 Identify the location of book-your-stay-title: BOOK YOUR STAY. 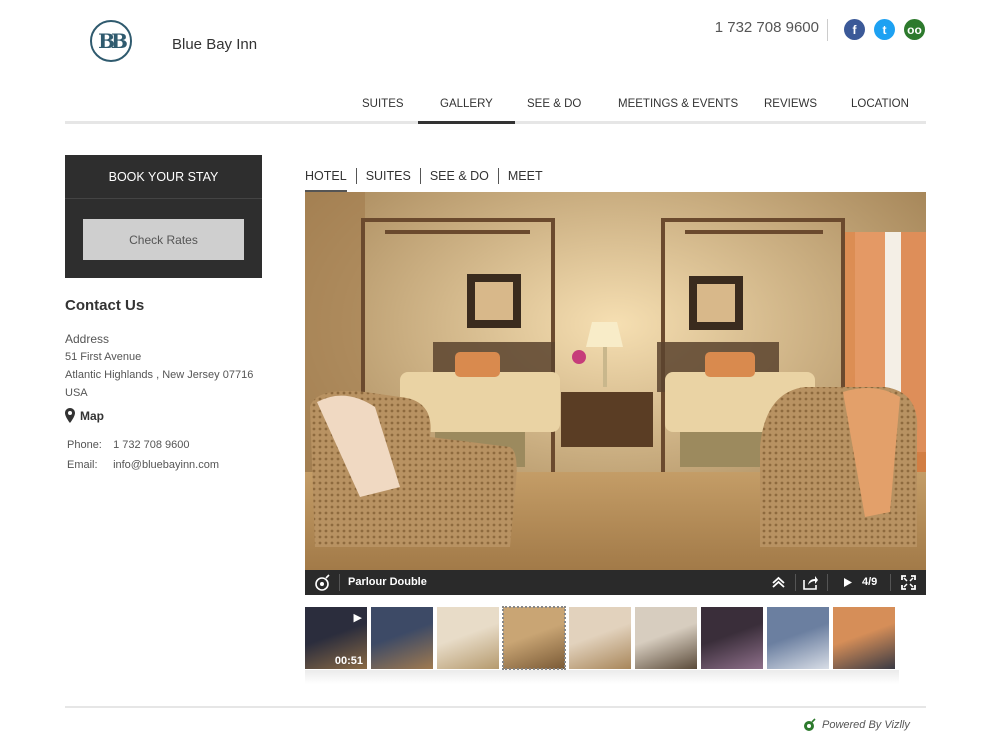
(163, 177).